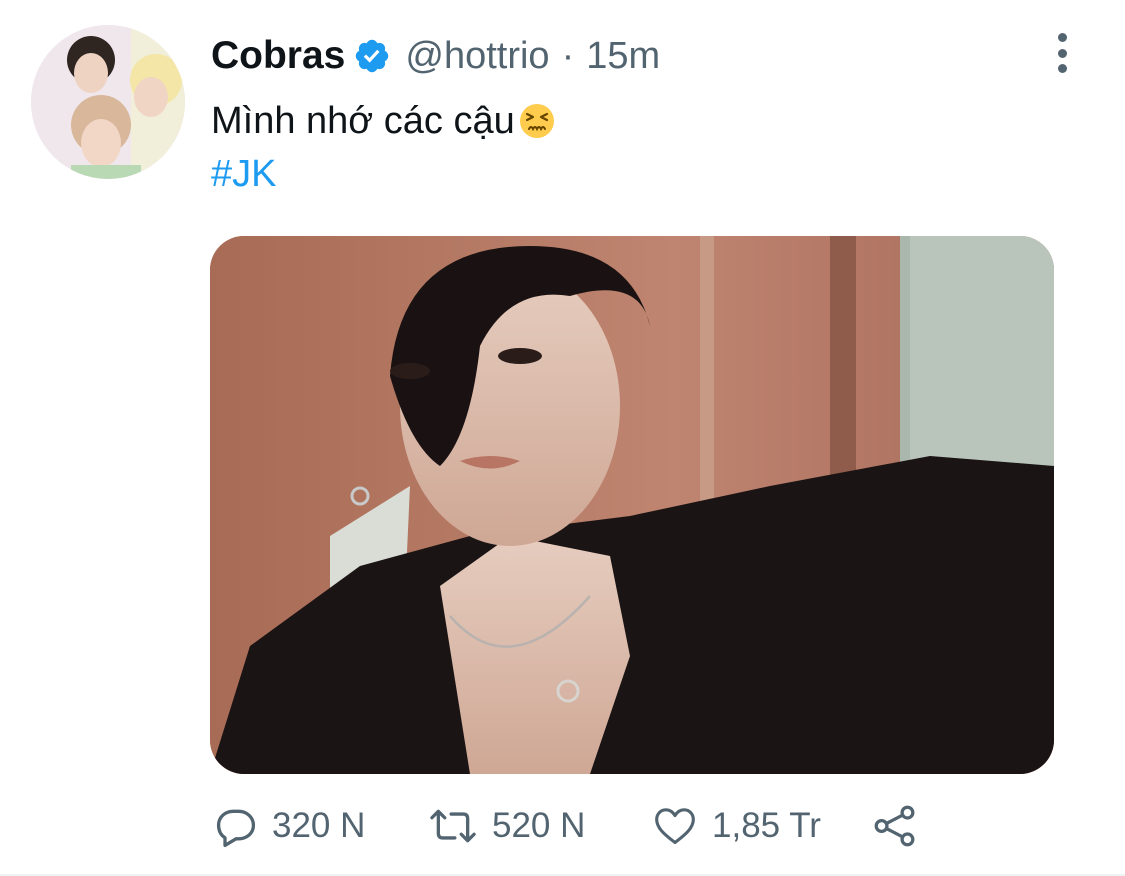  Describe the element at coordinates (363, 121) in the screenshot. I see `tweet-text-content: Mình nhớ các cậu` at that location.